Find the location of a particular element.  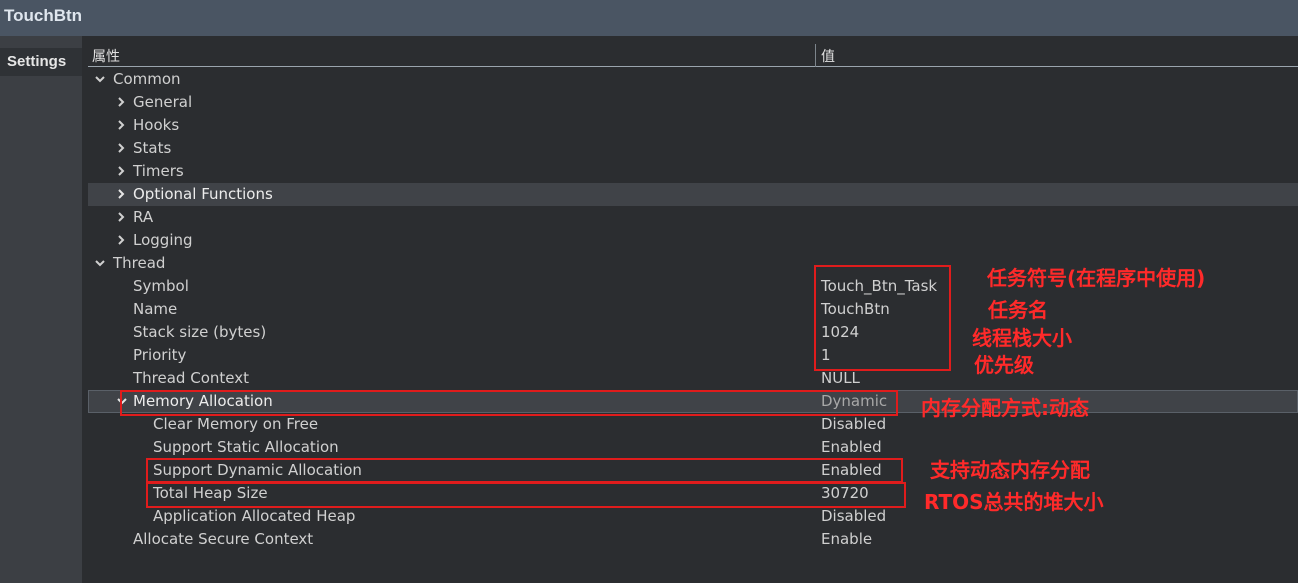

row-label: Timers is located at coordinates (158, 171).